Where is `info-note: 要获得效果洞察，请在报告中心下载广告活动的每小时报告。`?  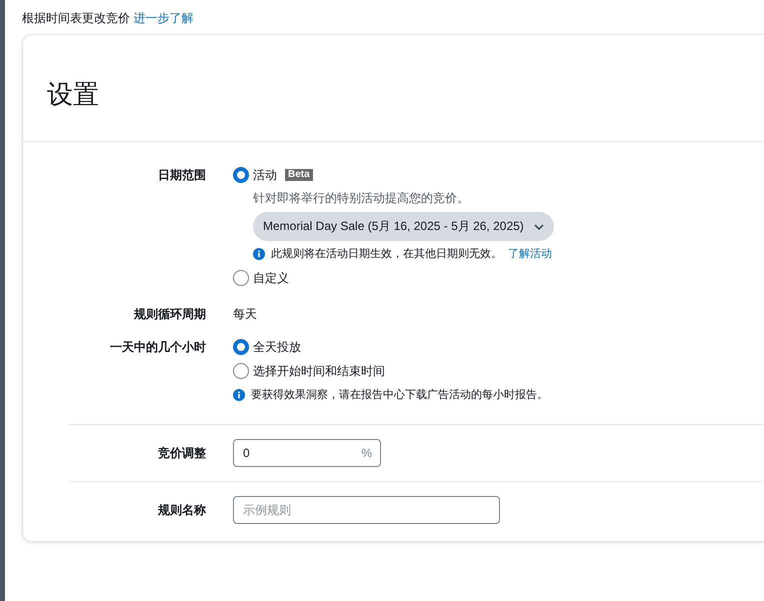 info-note: 要获得效果洞察，请在报告中心下载广告活动的每小时报告。 is located at coordinates (399, 395).